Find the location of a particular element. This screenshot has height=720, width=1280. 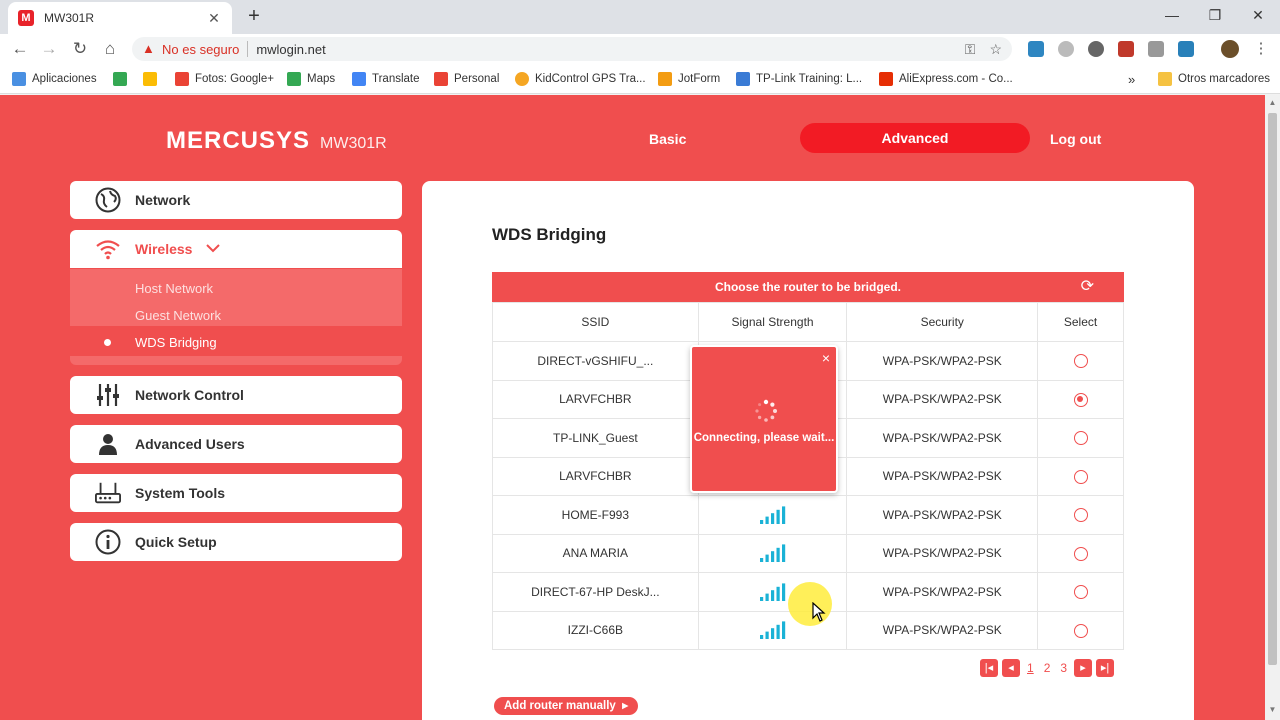

cell-ssid: LARVFCHBR is located at coordinates (595, 476).